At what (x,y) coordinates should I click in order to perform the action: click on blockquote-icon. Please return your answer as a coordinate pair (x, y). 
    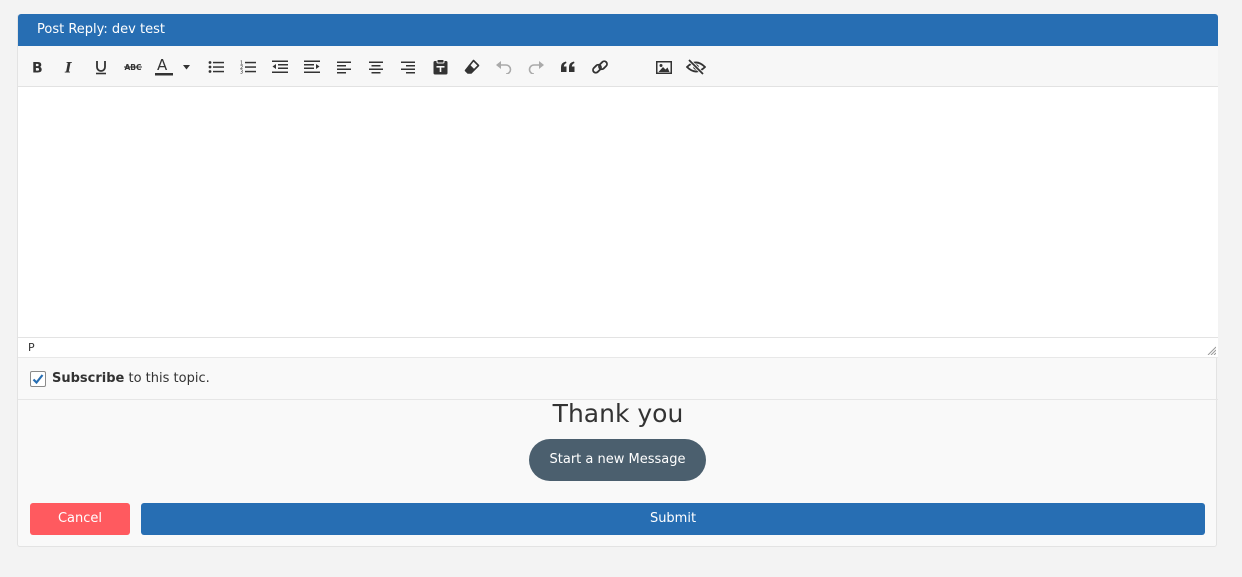
    Looking at the image, I should click on (568, 66).